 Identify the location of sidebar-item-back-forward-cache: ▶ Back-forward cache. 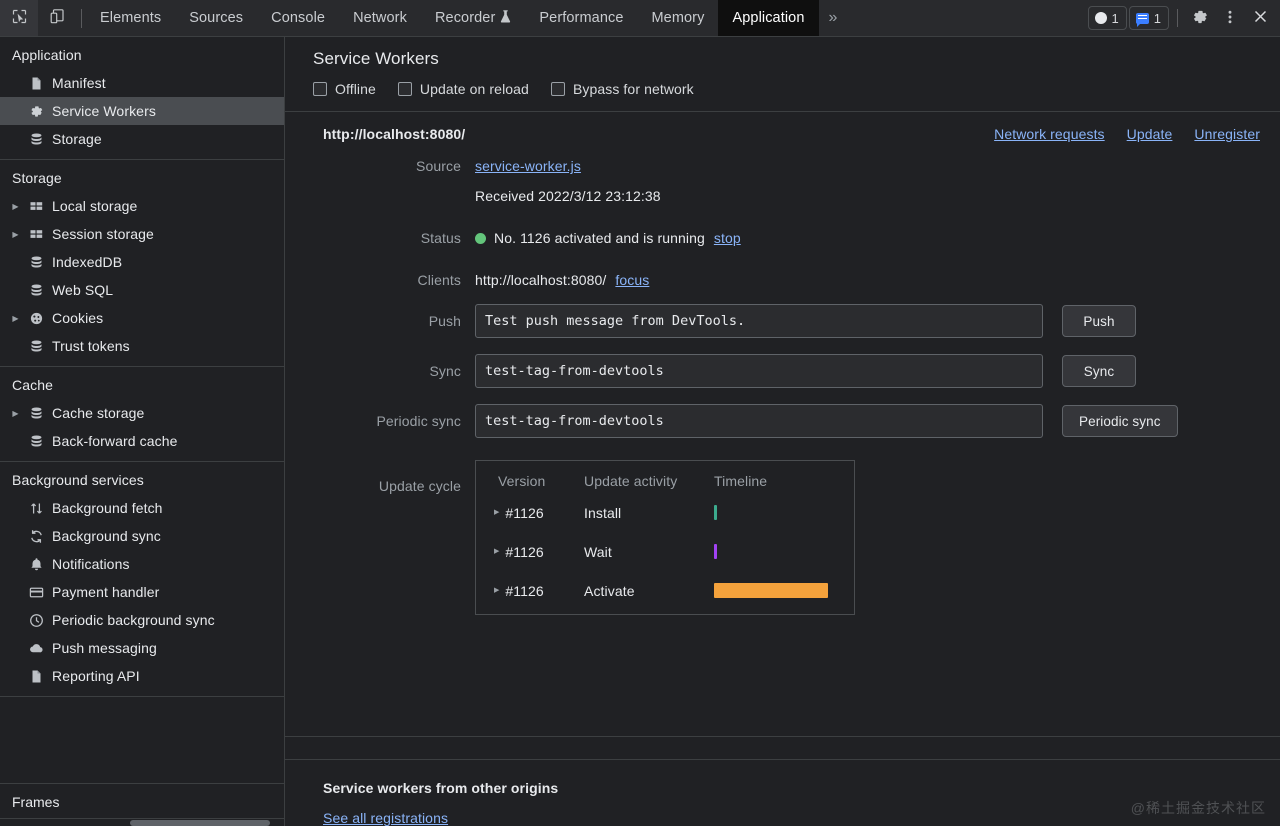
(142, 441).